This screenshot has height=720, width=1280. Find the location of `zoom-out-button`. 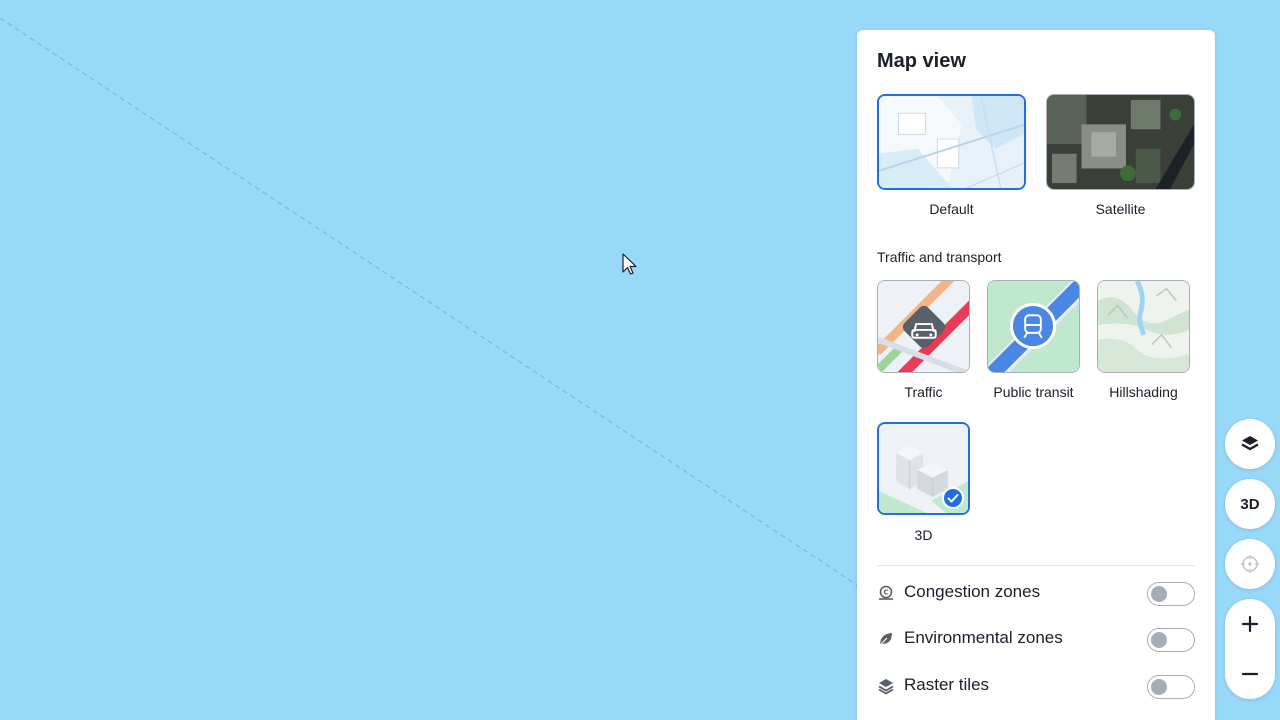

zoom-out-button is located at coordinates (1250, 674).